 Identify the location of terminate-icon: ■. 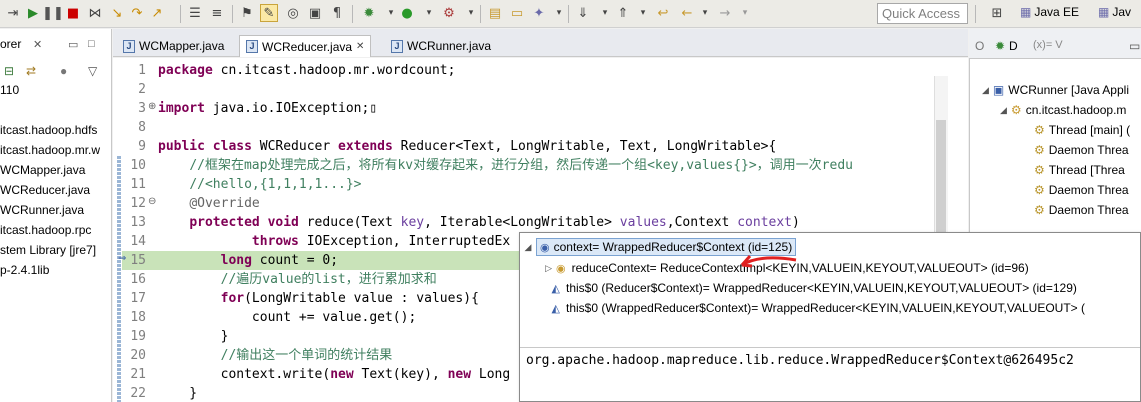
(73, 13).